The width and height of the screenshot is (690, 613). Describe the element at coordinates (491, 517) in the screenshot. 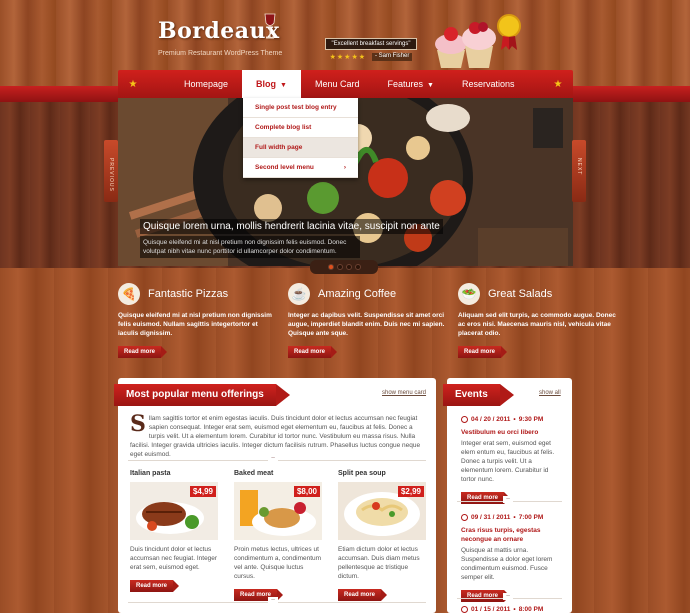

I see `event-date-text: 09 / 31 / 2011` at that location.